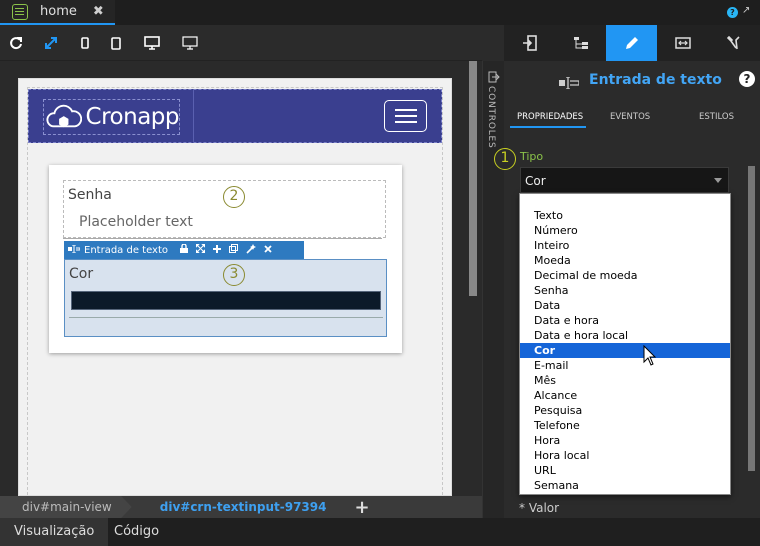 This screenshot has height=546, width=760. I want to click on expand-icon: ↗, so click(746, 10).